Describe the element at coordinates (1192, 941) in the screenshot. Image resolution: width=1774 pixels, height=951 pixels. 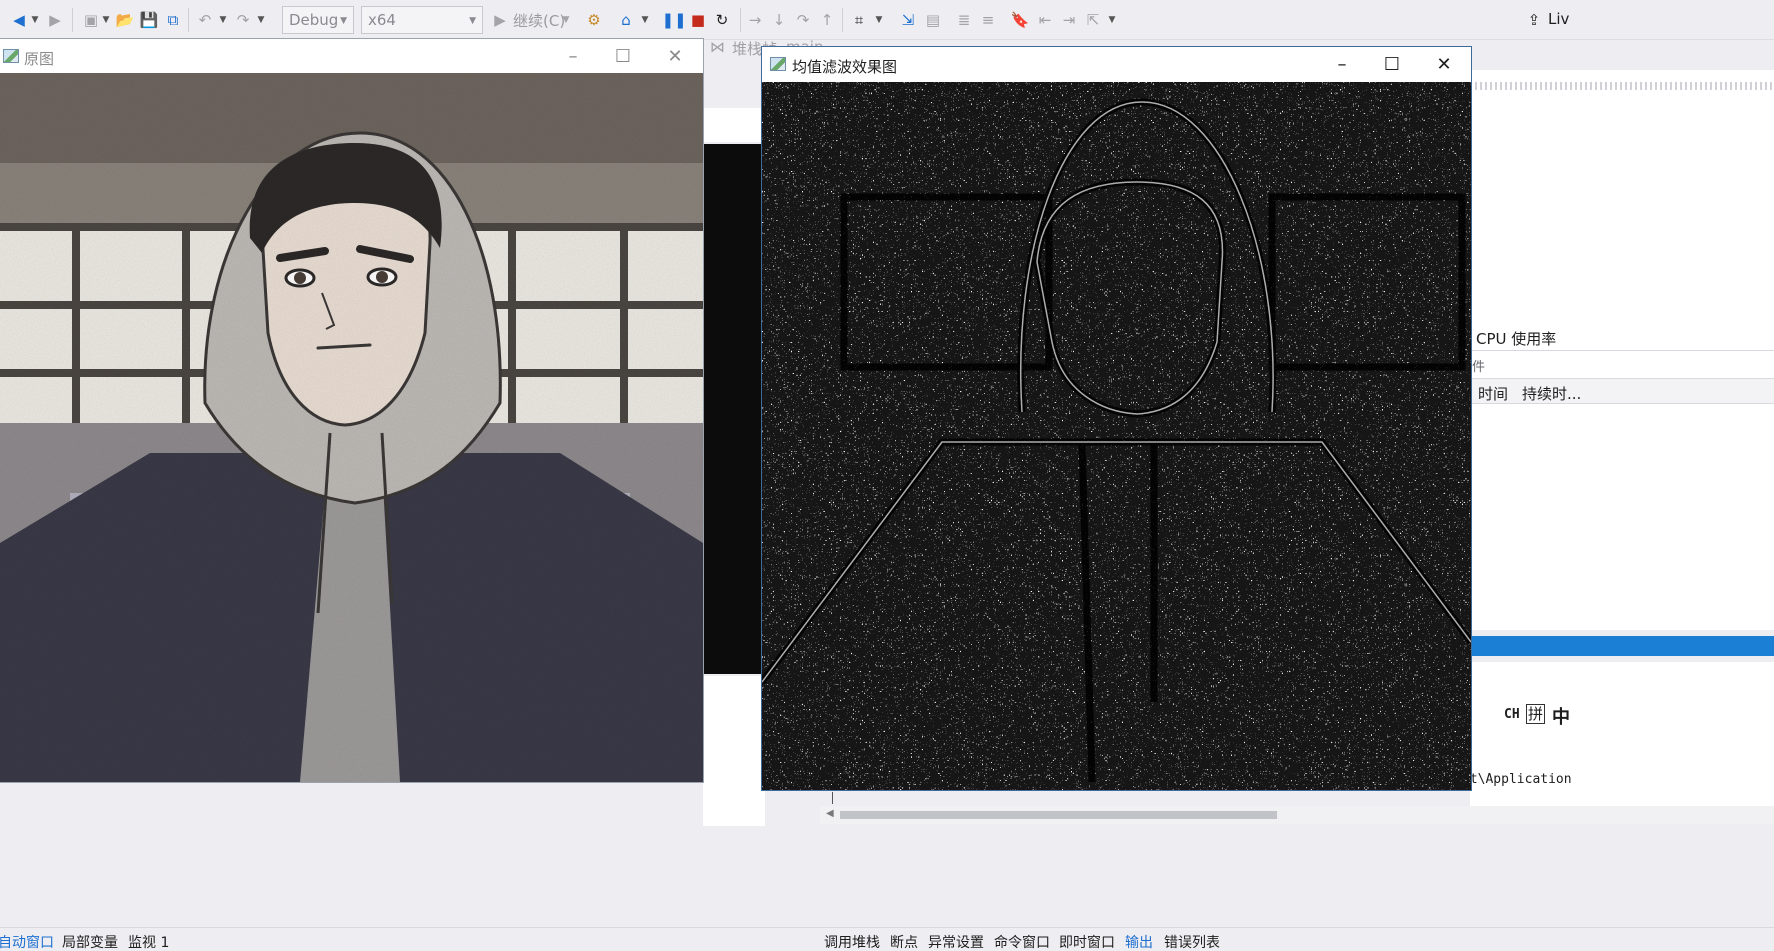
I see `tab-error-list: 错误列表` at that location.